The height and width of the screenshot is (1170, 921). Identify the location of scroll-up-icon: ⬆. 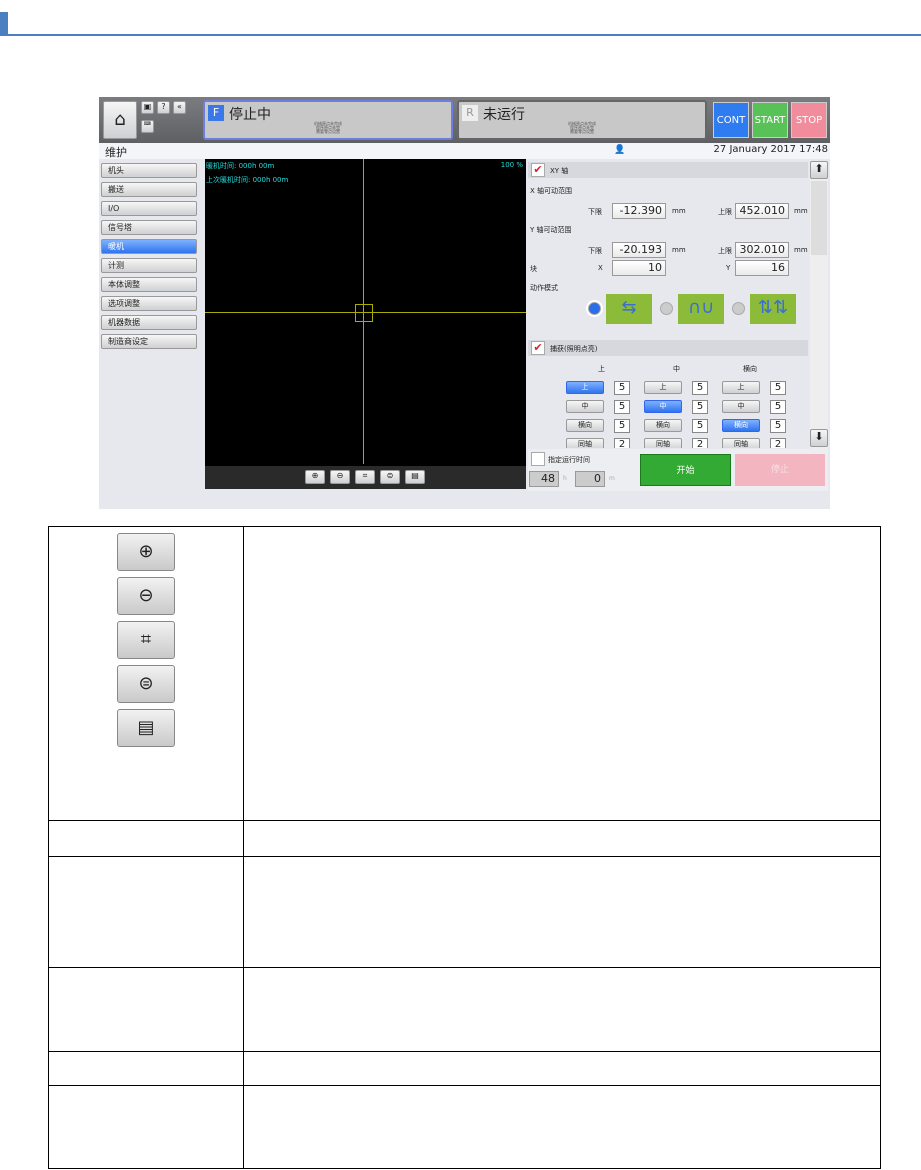
(819, 170).